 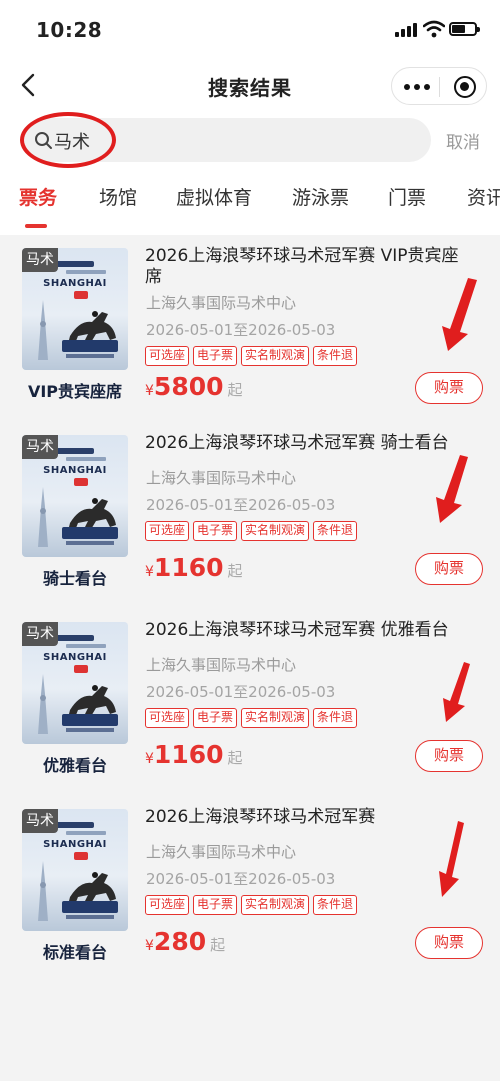 I want to click on price: ¥280 起, so click(x=185, y=941).